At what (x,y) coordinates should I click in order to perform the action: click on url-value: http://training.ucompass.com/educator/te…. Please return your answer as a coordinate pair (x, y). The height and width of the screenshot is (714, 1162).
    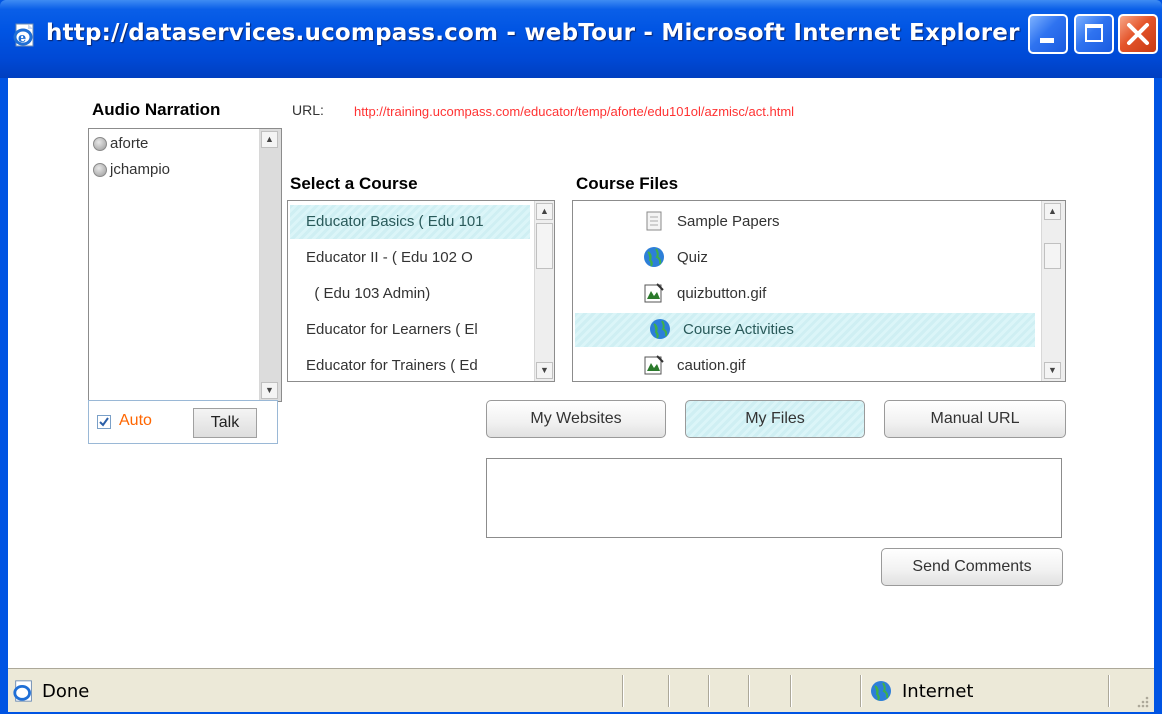
    Looking at the image, I should click on (574, 111).